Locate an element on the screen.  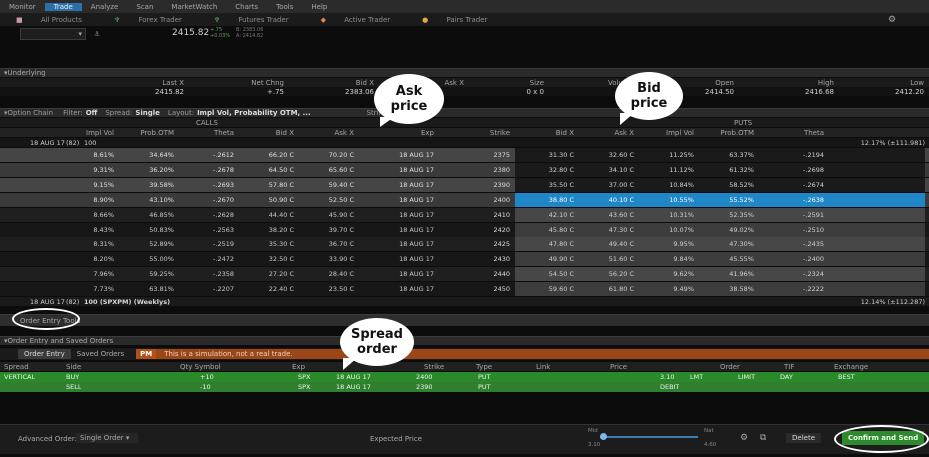
link-icon: ⚓ is located at coordinates (97, 34).